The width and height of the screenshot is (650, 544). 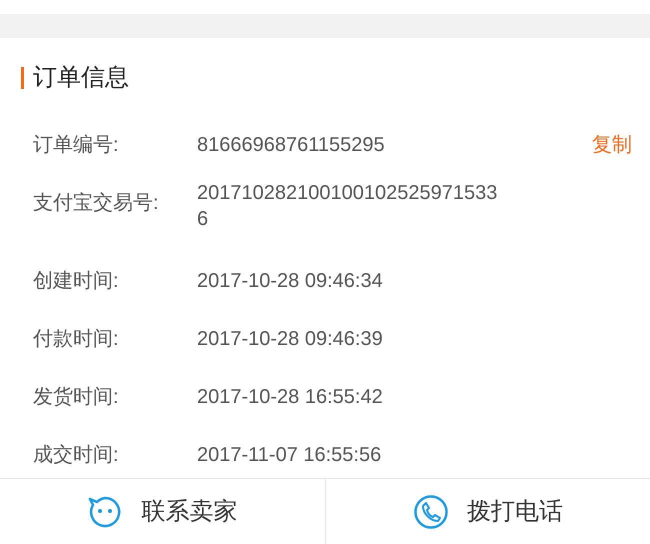 What do you see at coordinates (290, 339) in the screenshot?
I see `field-value: 2017-10-28 09:46:39` at bounding box center [290, 339].